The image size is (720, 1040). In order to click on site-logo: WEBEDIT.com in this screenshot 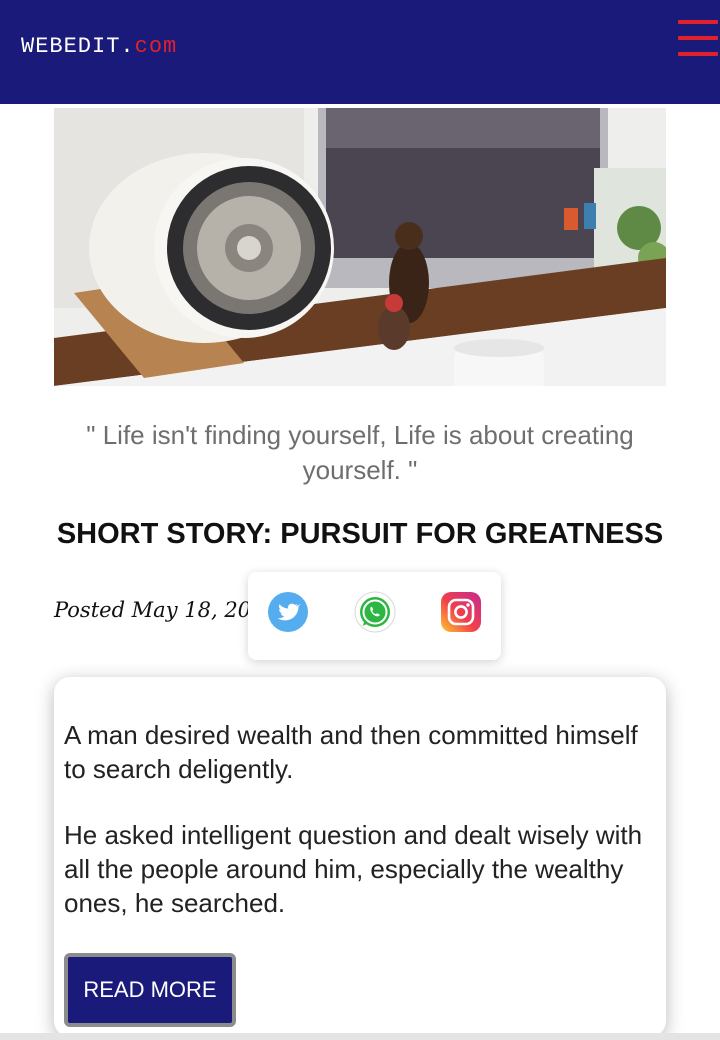, I will do `click(99, 46)`.